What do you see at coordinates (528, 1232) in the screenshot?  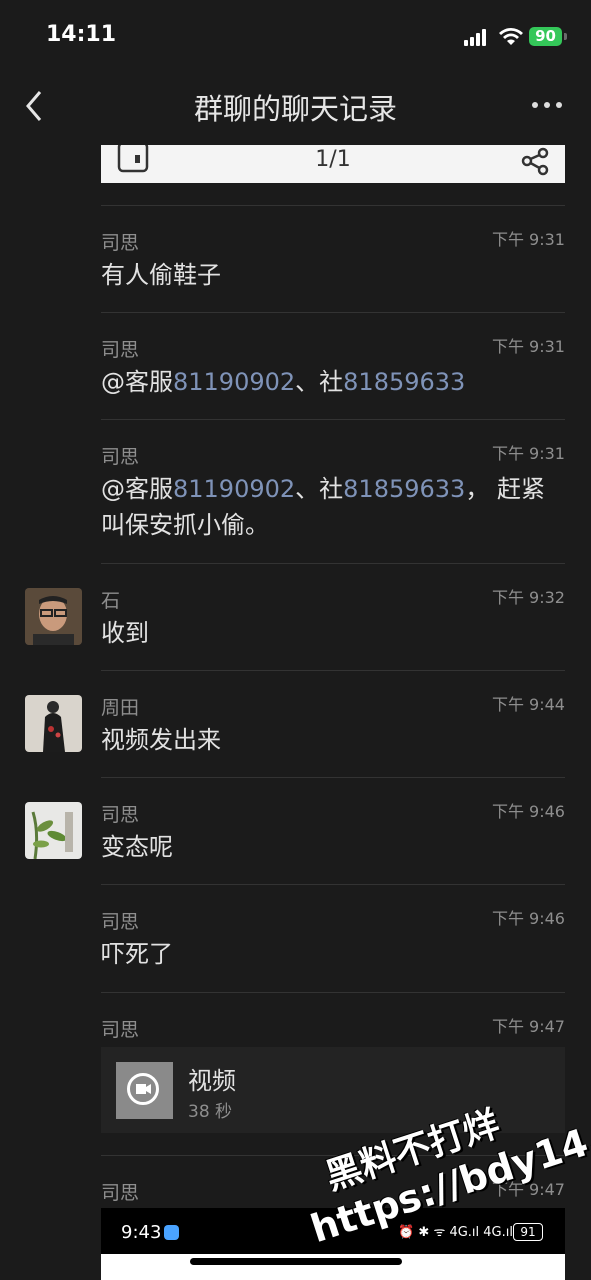 I see `inner-battery-icon: 91` at bounding box center [528, 1232].